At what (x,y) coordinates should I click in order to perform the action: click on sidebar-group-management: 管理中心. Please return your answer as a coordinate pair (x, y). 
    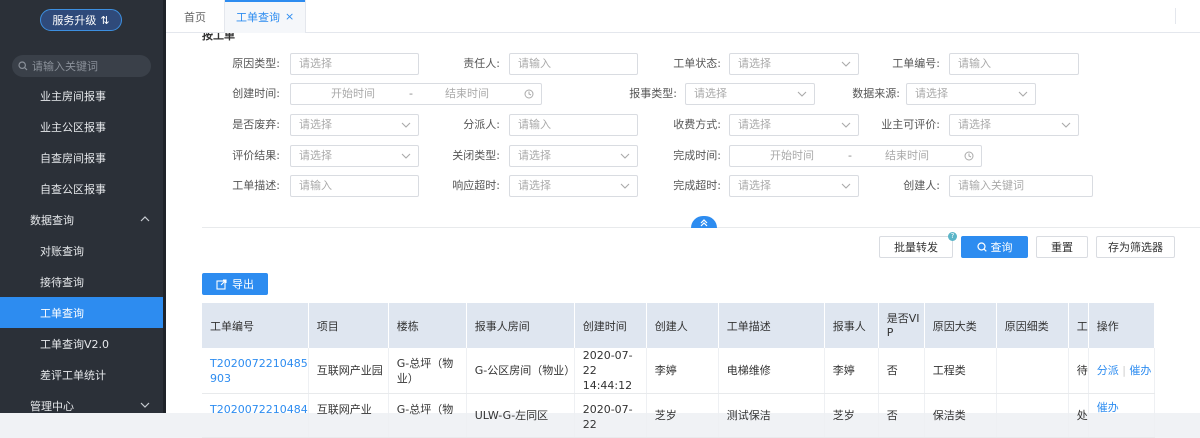
    Looking at the image, I should click on (81, 401).